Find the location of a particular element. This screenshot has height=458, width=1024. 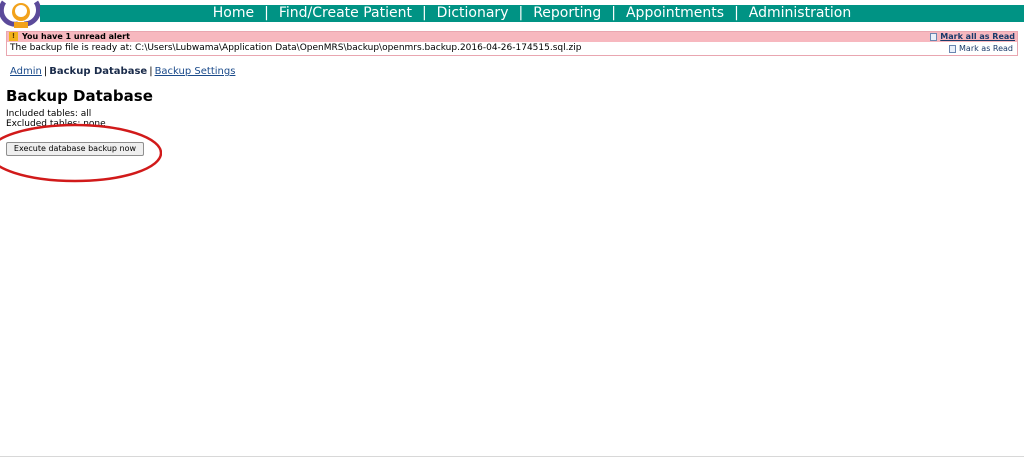

nav-dictionary: Dictionary is located at coordinates (473, 13).